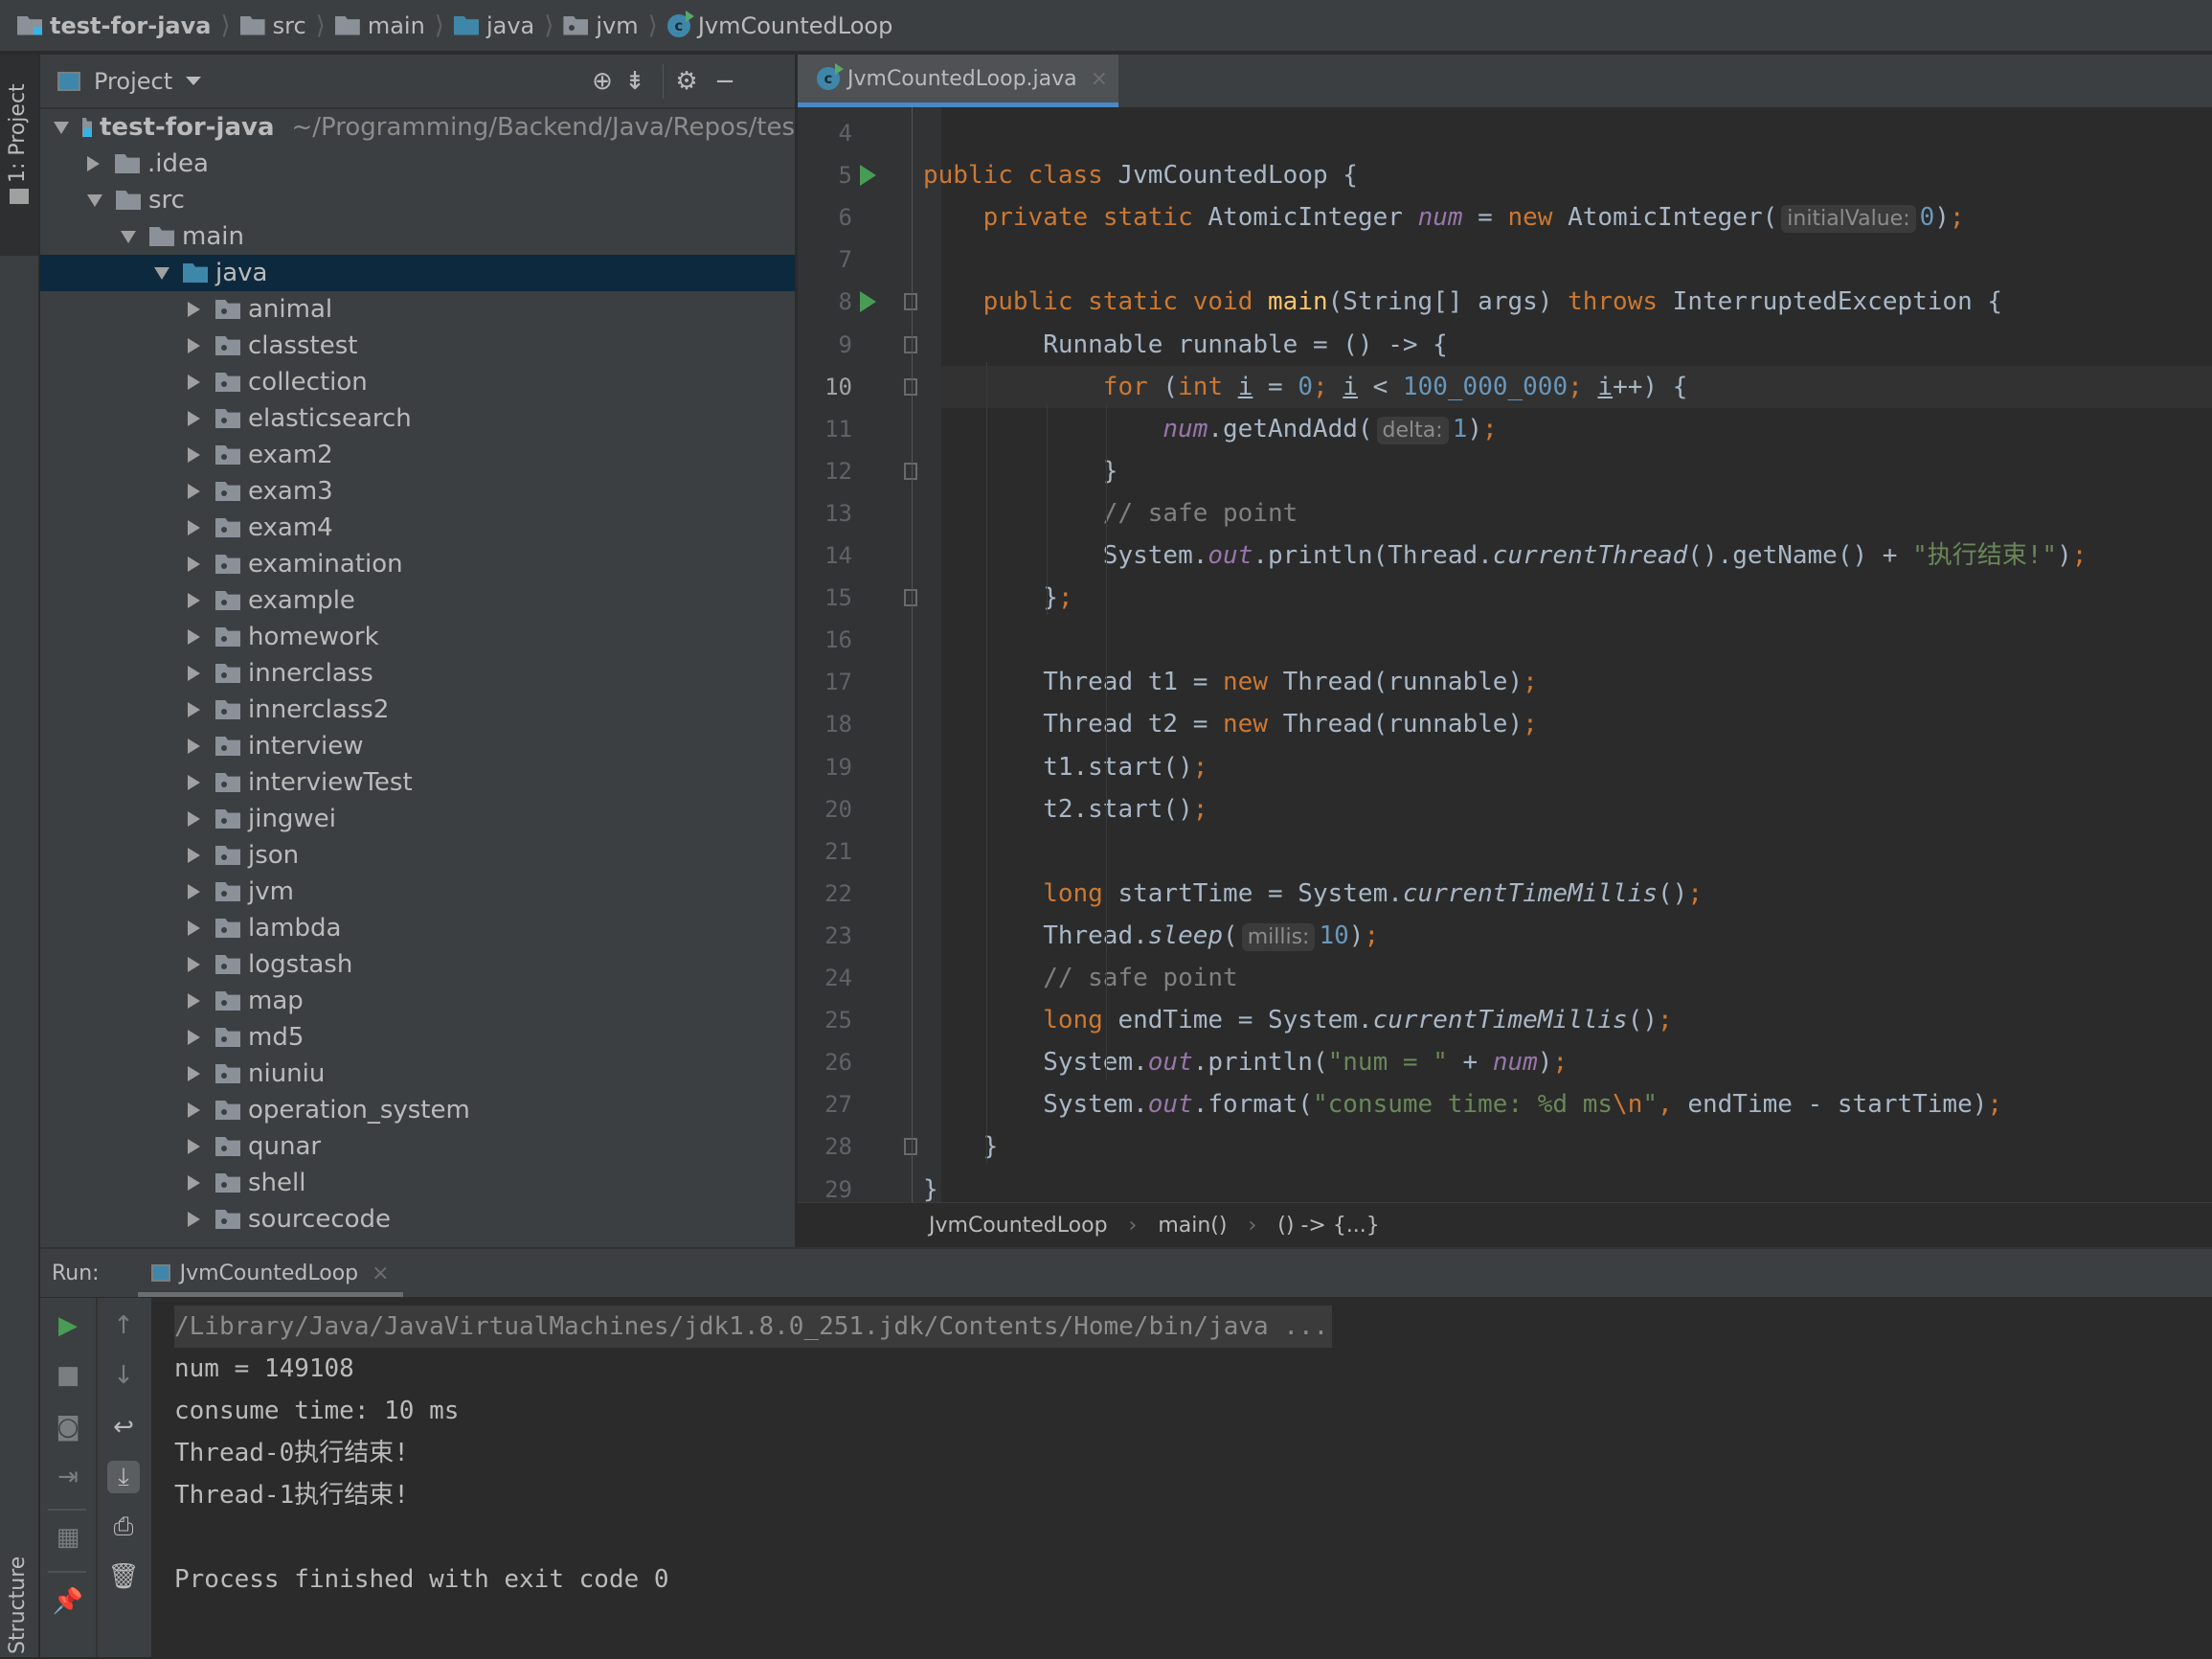  Describe the element at coordinates (417, 491) in the screenshot. I see `tree-item-exam3: exam3` at that location.